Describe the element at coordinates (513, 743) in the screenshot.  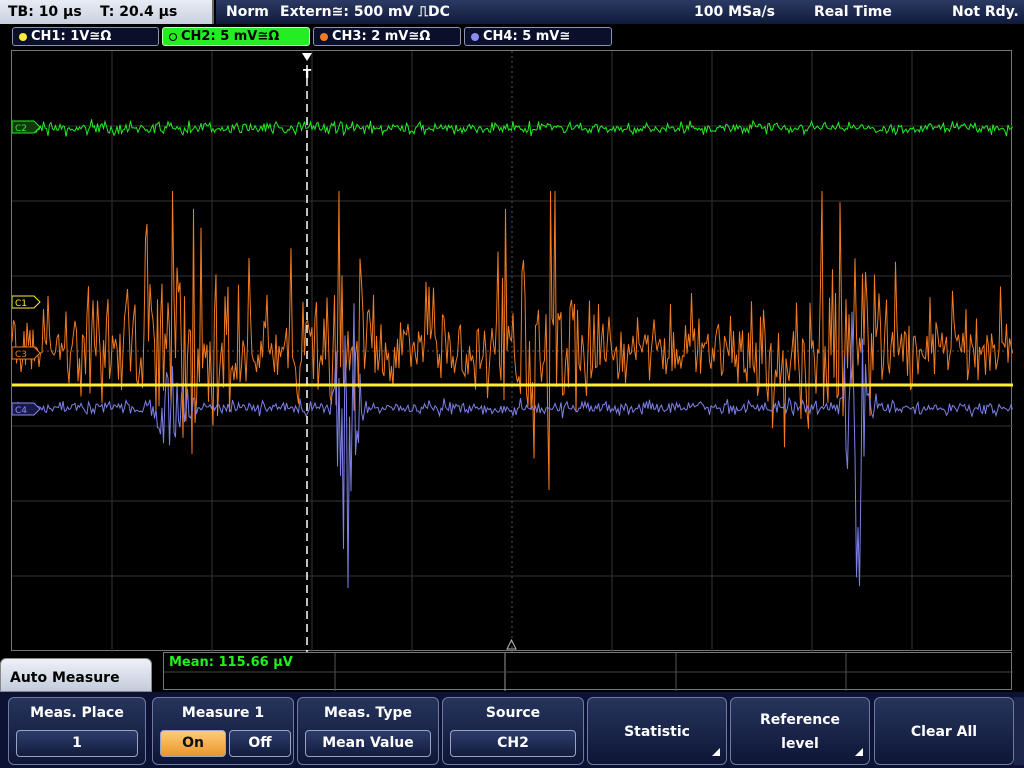
I see `source-value: CH2` at that location.